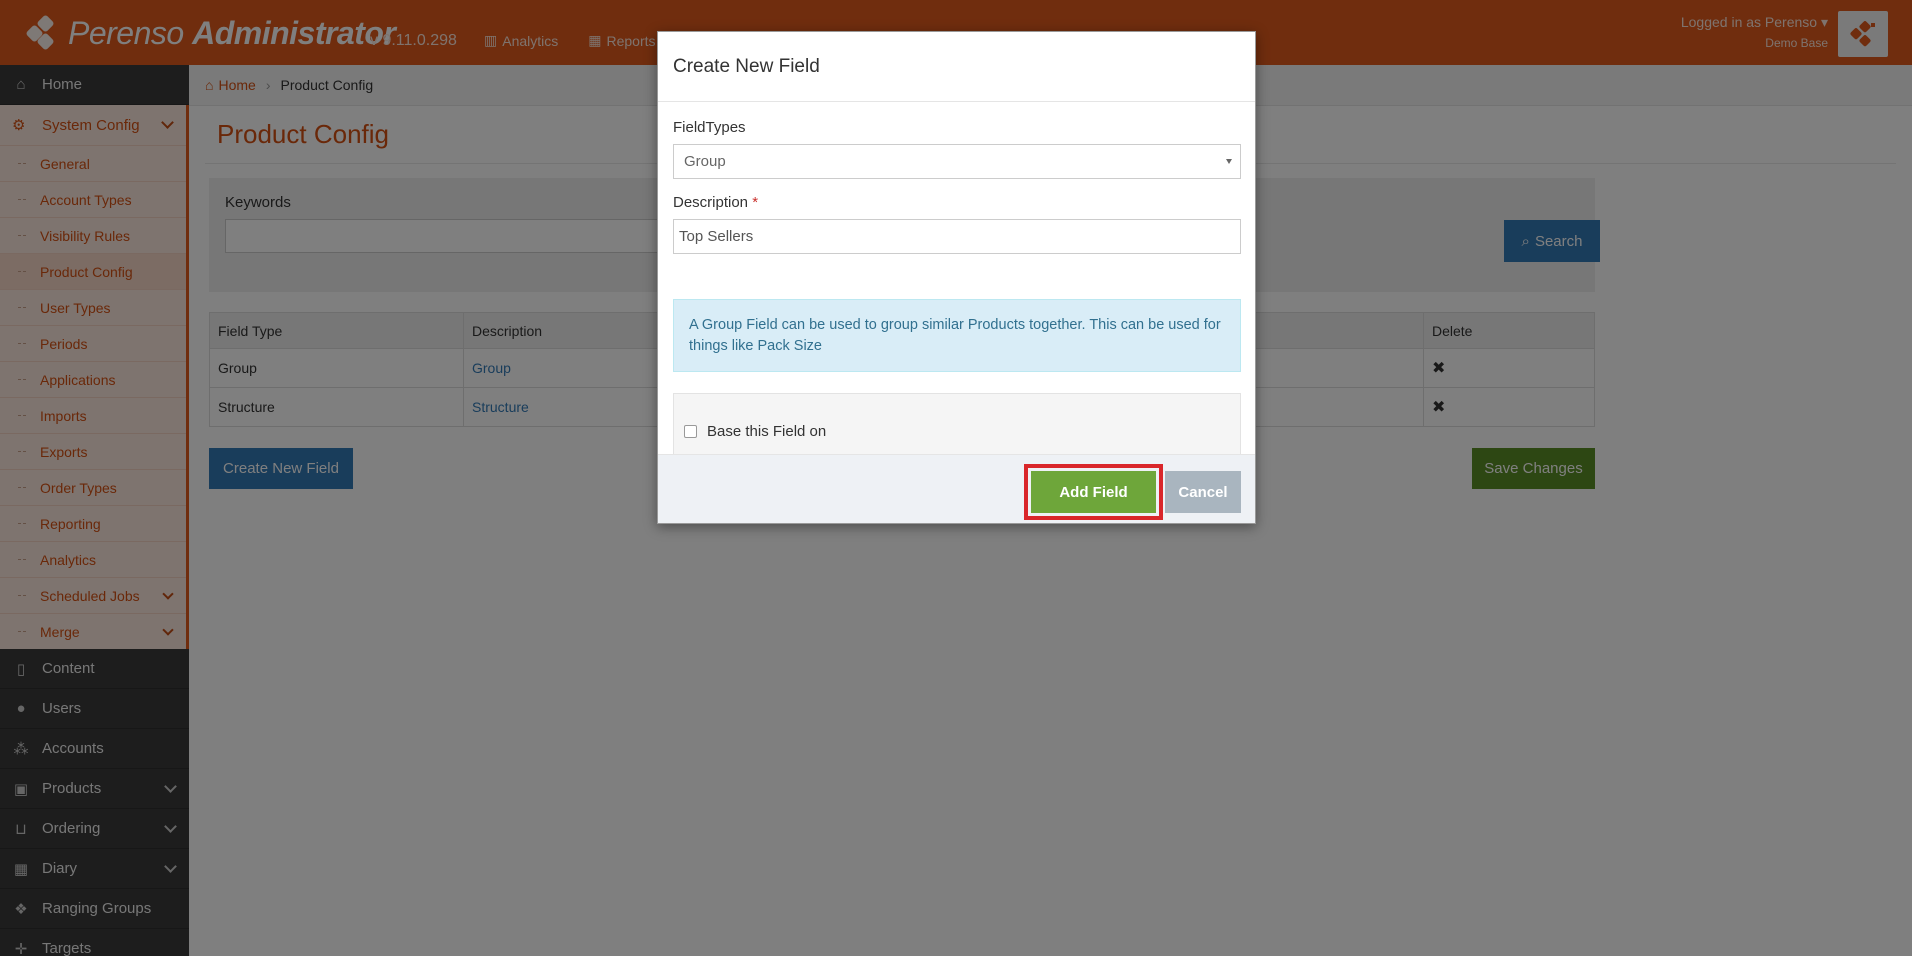 The image size is (1912, 956). What do you see at coordinates (956, 488) in the screenshot?
I see `modal-footer: Add Field Cancel` at bounding box center [956, 488].